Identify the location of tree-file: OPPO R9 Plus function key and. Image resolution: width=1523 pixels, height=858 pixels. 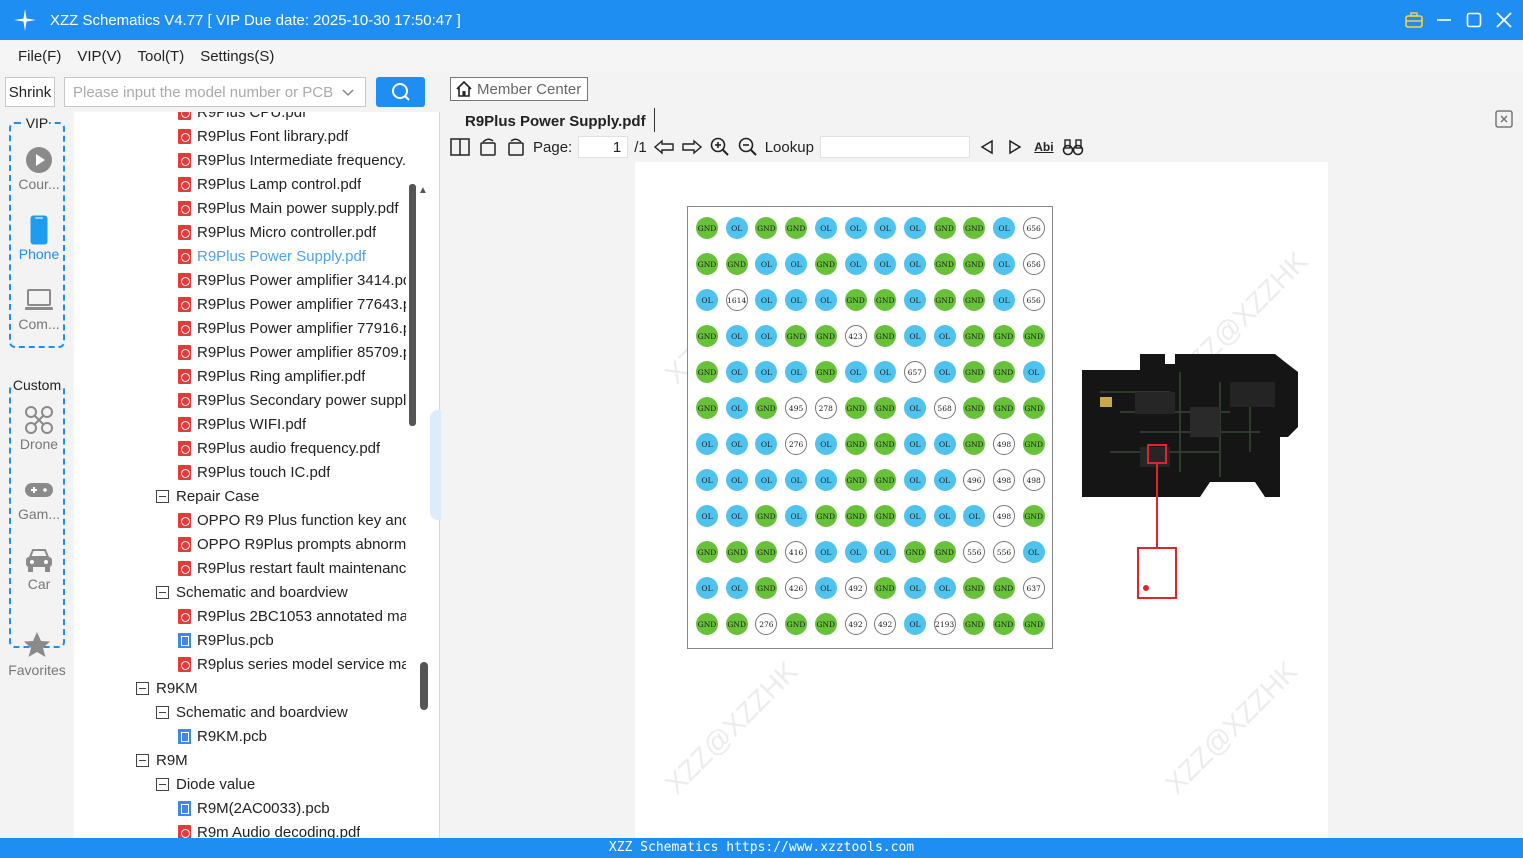
(292, 520).